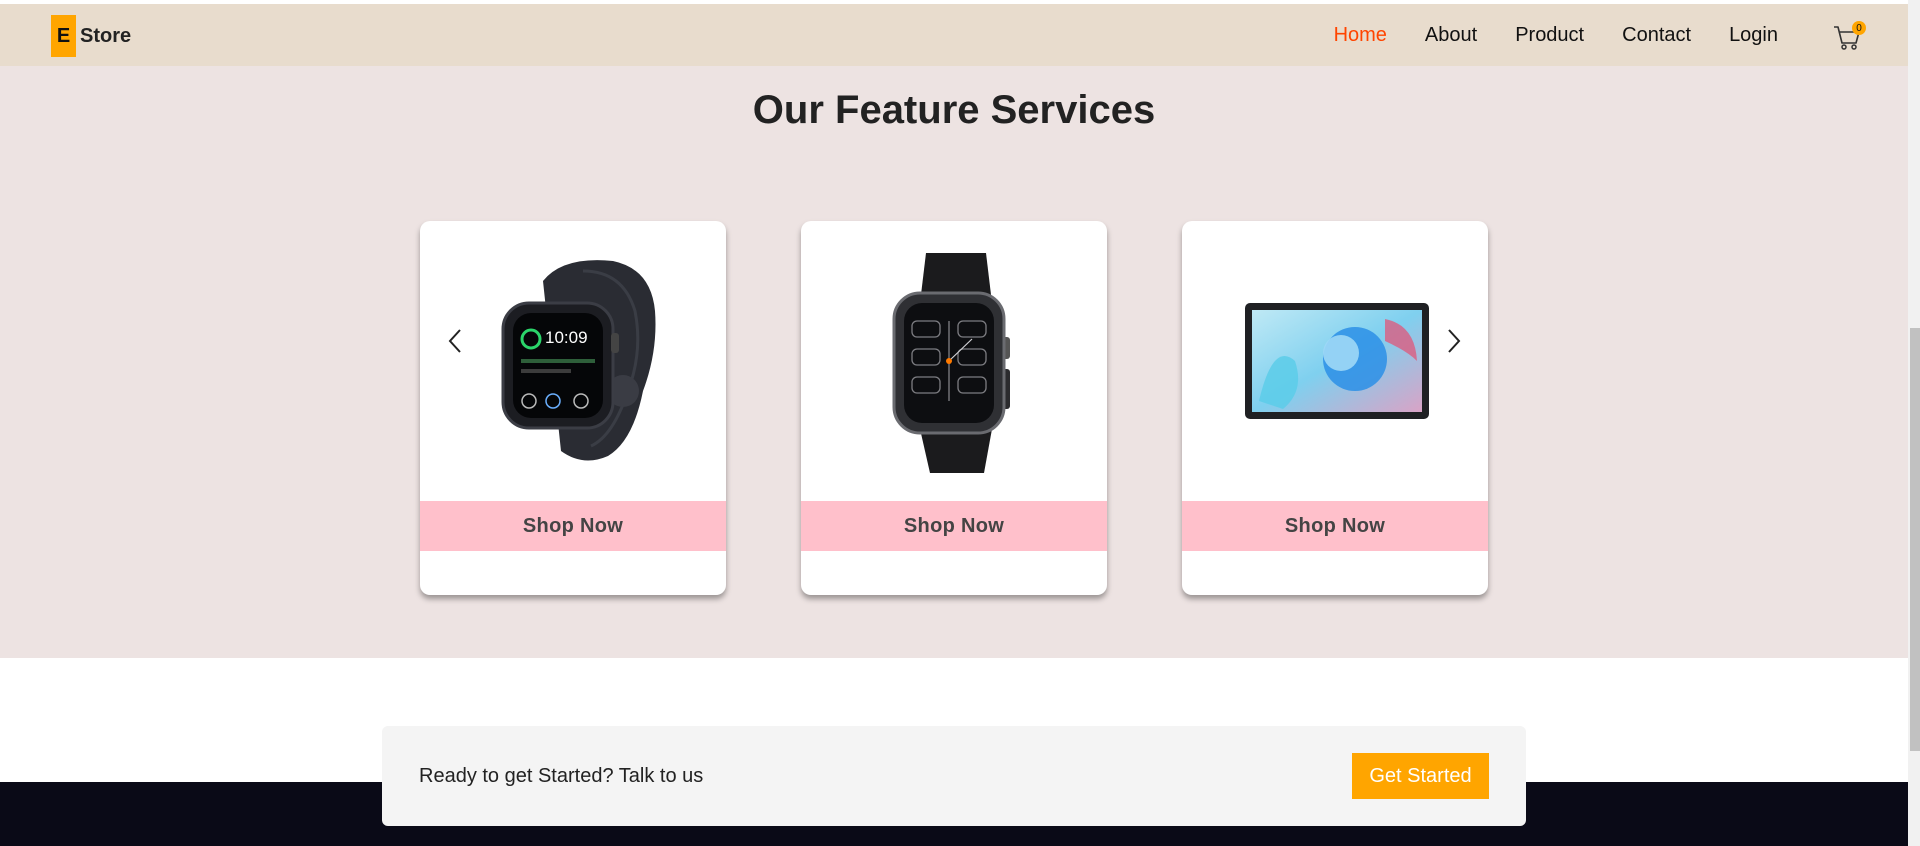  What do you see at coordinates (951, 363) in the screenshot?
I see `square-smartwatch-icon` at bounding box center [951, 363].